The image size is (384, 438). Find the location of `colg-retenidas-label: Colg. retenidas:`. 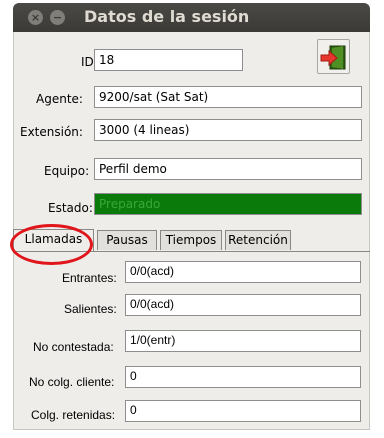

colg-retenidas-label: Colg. retenidas: is located at coordinates (73, 415).